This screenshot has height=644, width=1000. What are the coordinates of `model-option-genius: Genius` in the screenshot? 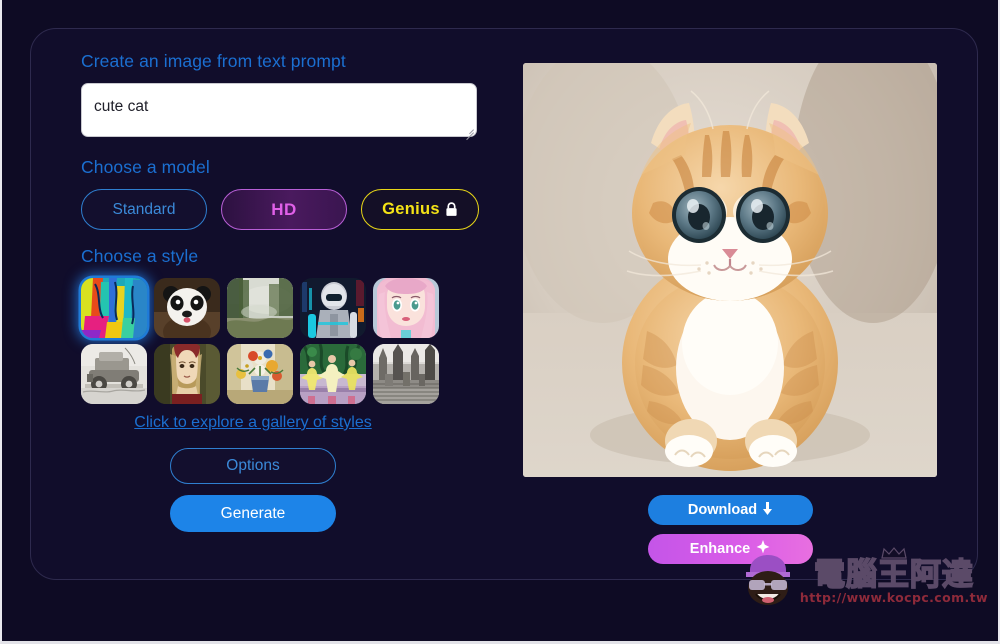 It's located at (420, 209).